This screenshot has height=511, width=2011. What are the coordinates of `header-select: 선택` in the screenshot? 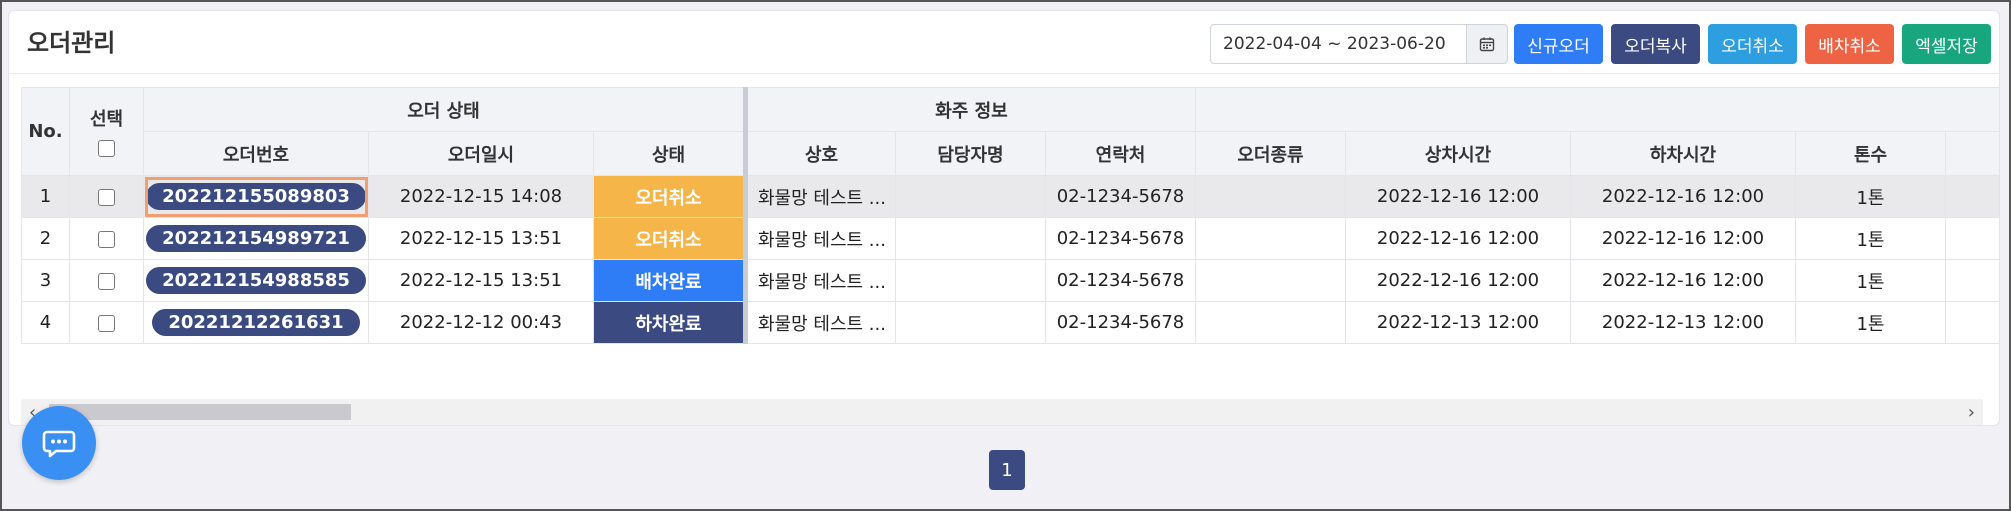 It's located at (106, 131).